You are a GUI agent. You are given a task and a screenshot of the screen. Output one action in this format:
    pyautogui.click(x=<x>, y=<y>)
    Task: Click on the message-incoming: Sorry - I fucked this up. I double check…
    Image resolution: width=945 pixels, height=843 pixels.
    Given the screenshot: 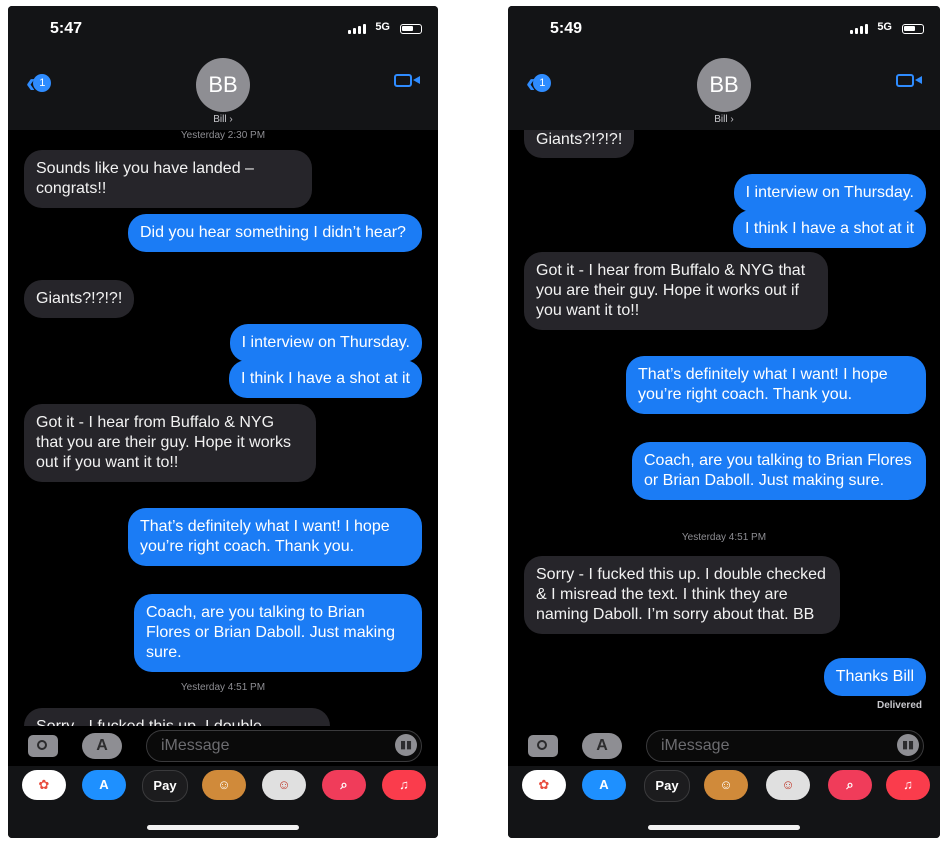 What is the action you would take?
    pyautogui.click(x=682, y=595)
    